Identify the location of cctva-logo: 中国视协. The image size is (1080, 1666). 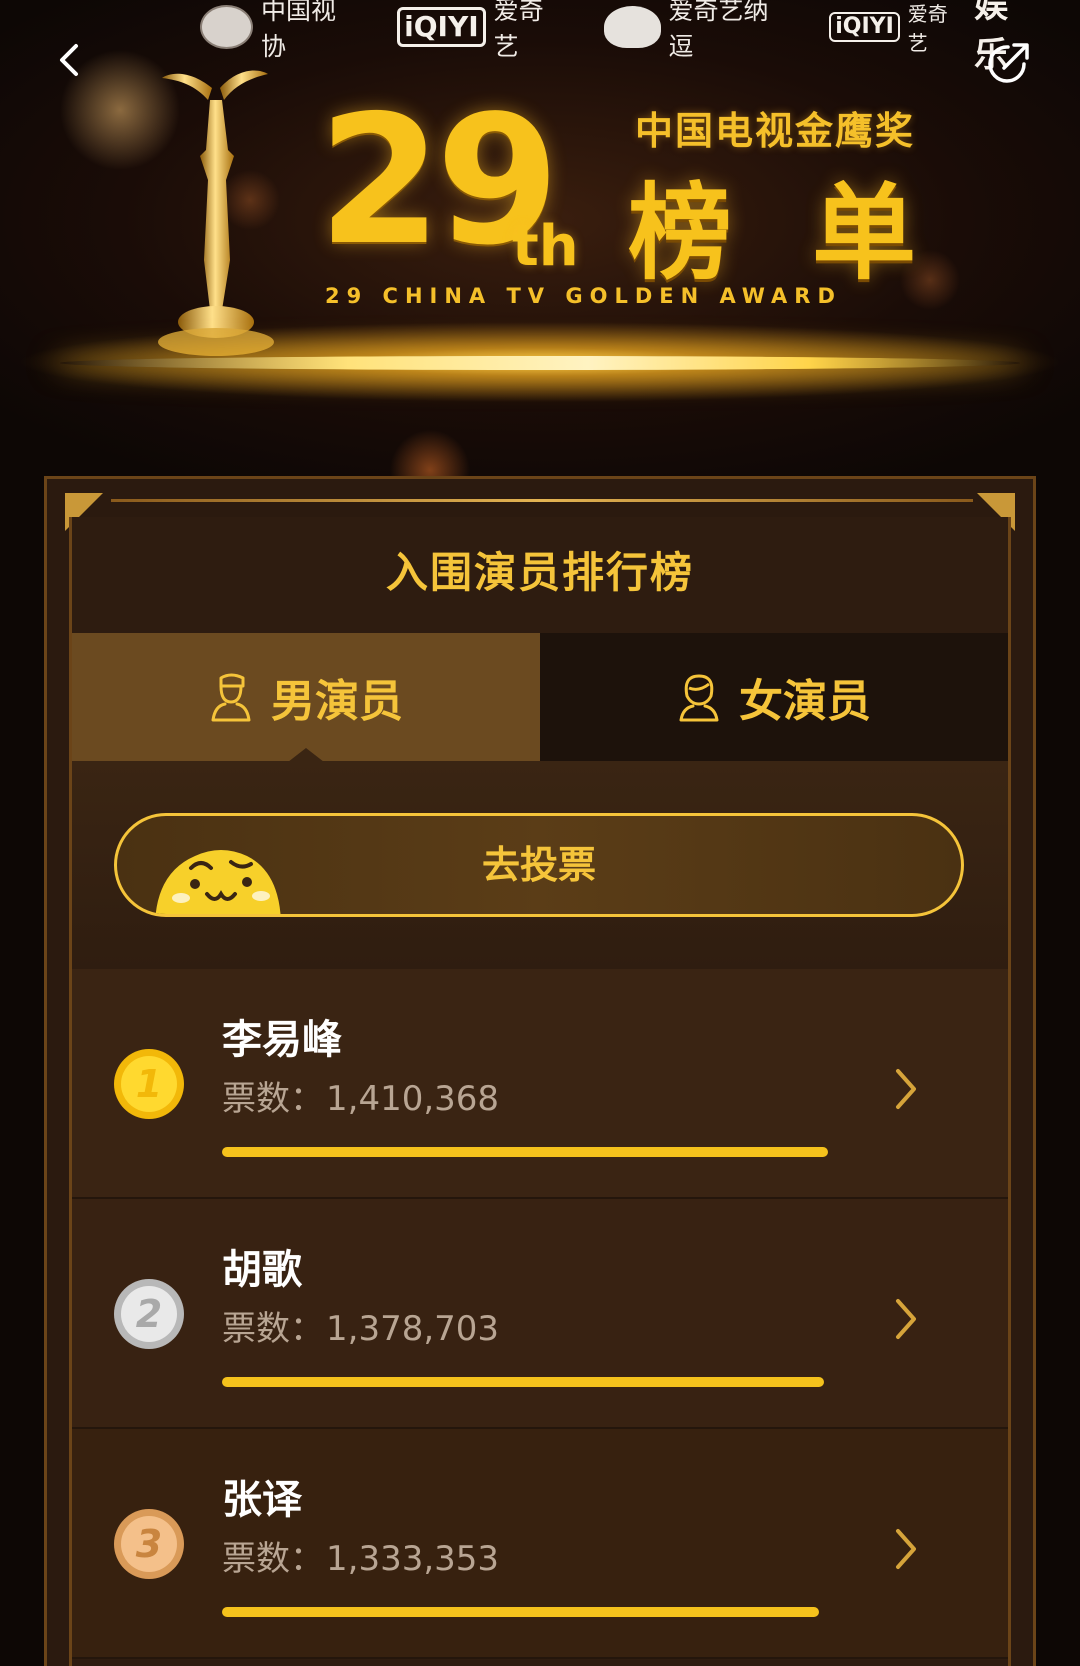
(279, 31).